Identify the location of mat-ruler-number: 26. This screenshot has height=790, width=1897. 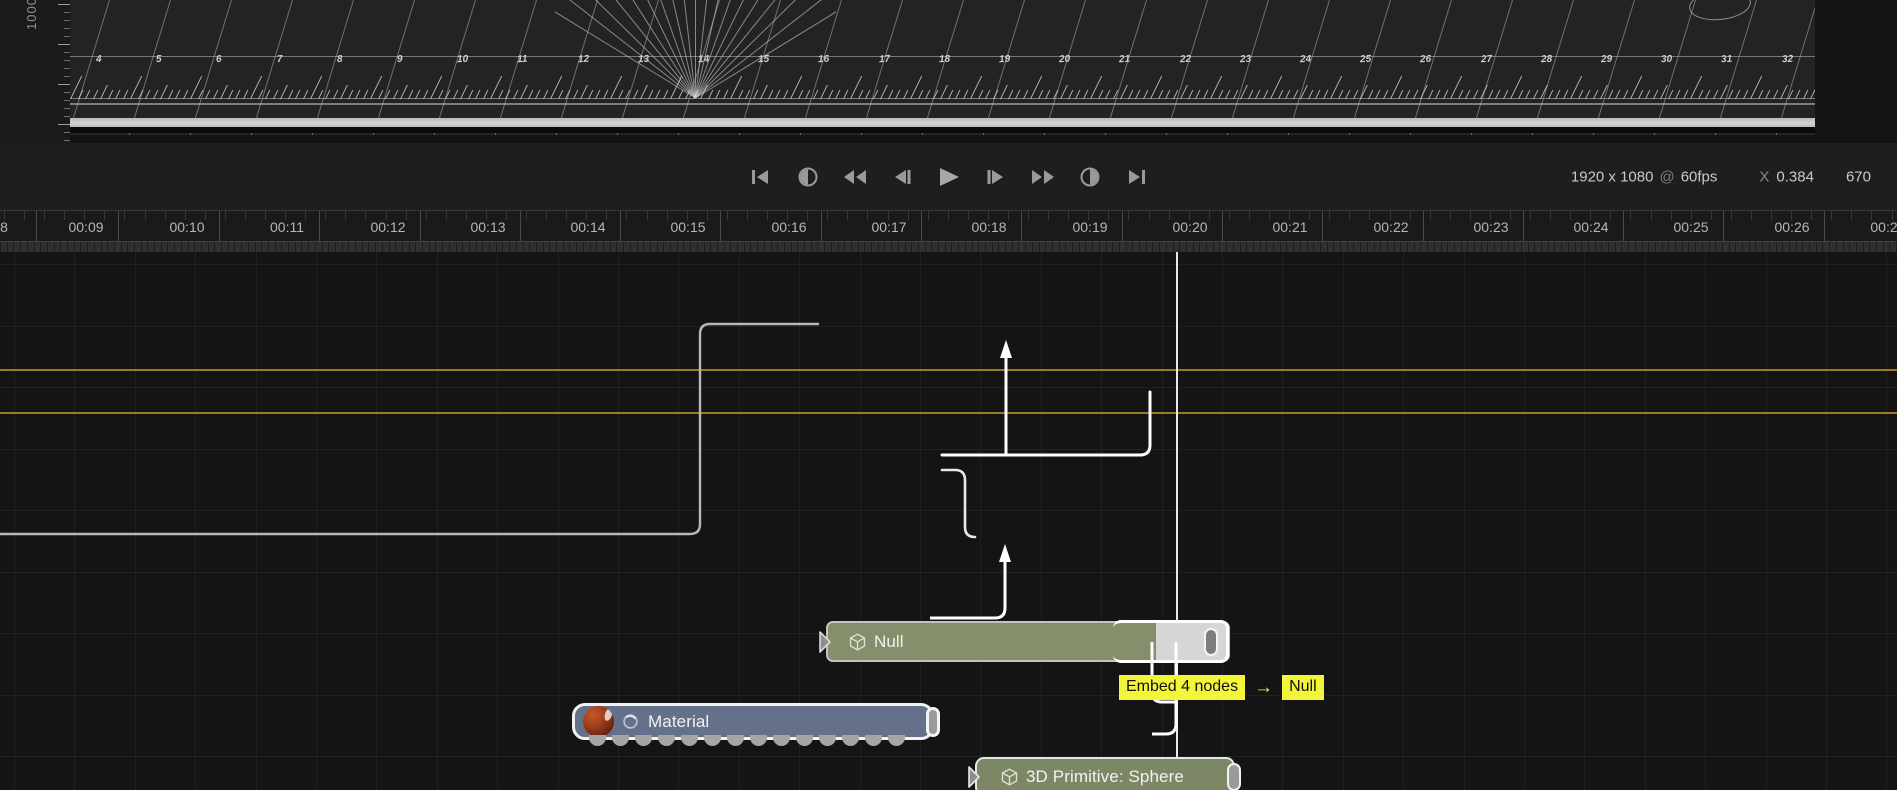
(1426, 59).